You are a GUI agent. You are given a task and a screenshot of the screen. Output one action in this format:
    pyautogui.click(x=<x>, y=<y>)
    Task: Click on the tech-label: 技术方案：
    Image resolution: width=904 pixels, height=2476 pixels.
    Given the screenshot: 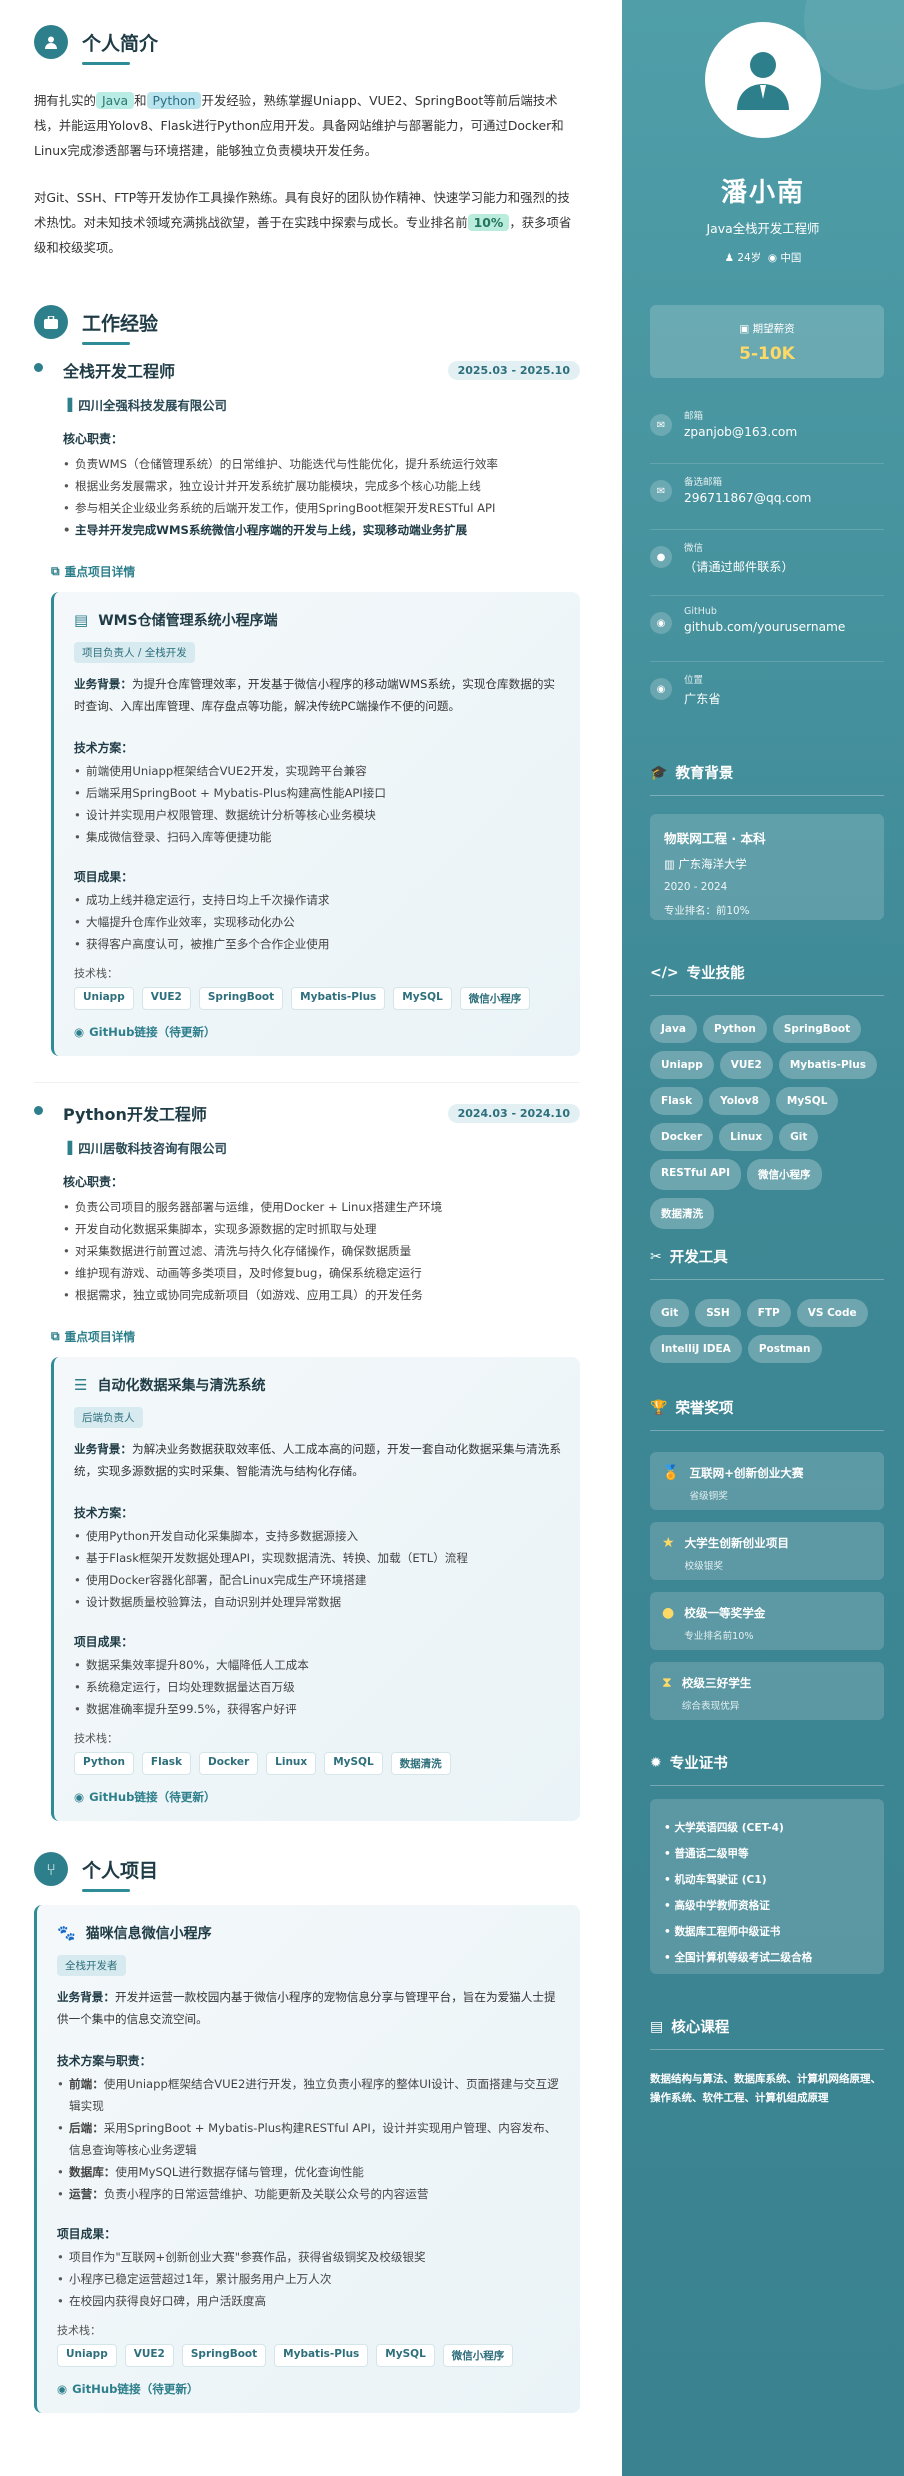 What is the action you would take?
    pyautogui.click(x=103, y=1513)
    